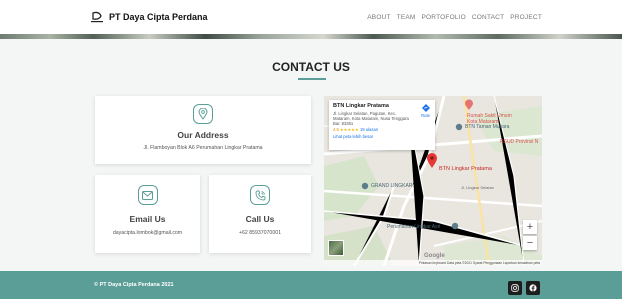 Image resolution: width=622 pixels, height=299 pixels. Describe the element at coordinates (97, 17) in the screenshot. I see `dcp-logo-icon` at that location.